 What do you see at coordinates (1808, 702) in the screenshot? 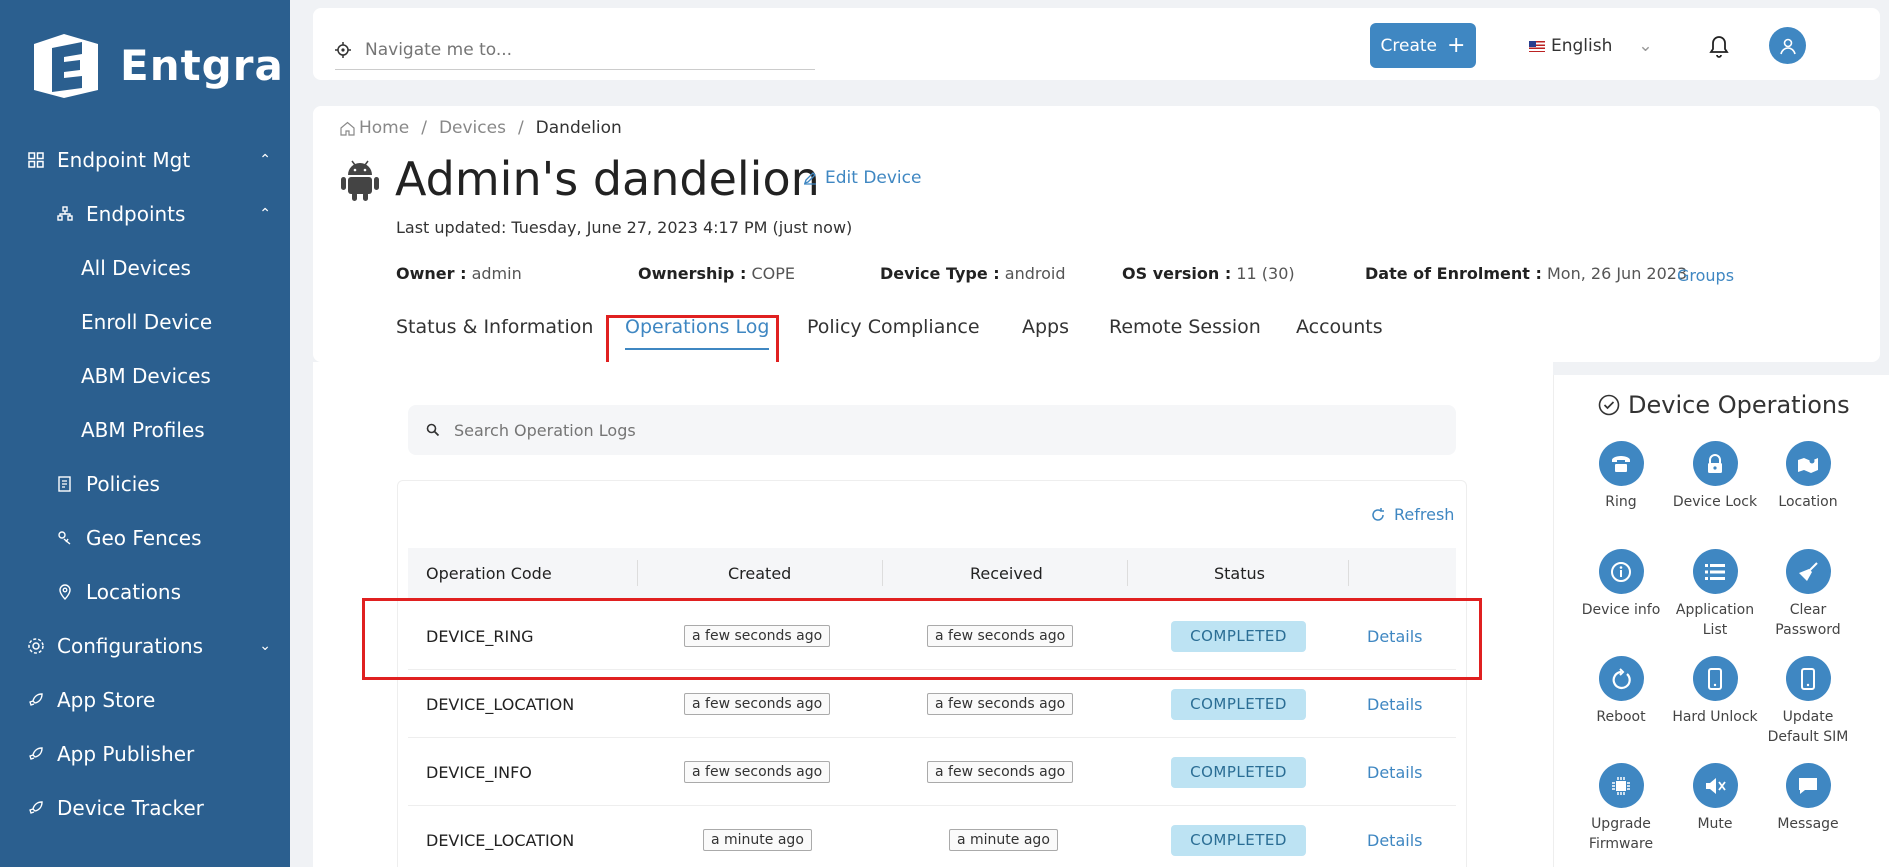
I see `op-update-default-sim: Update Default SIM` at bounding box center [1808, 702].